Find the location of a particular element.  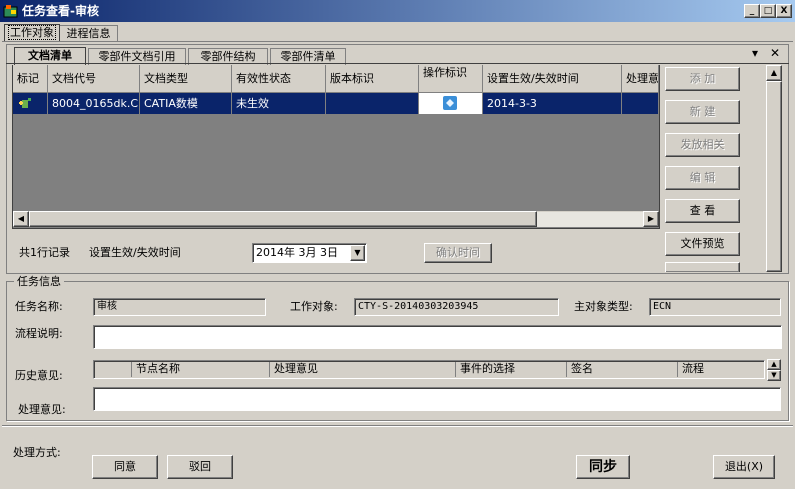

footer-divider is located at coordinates (397, 425).